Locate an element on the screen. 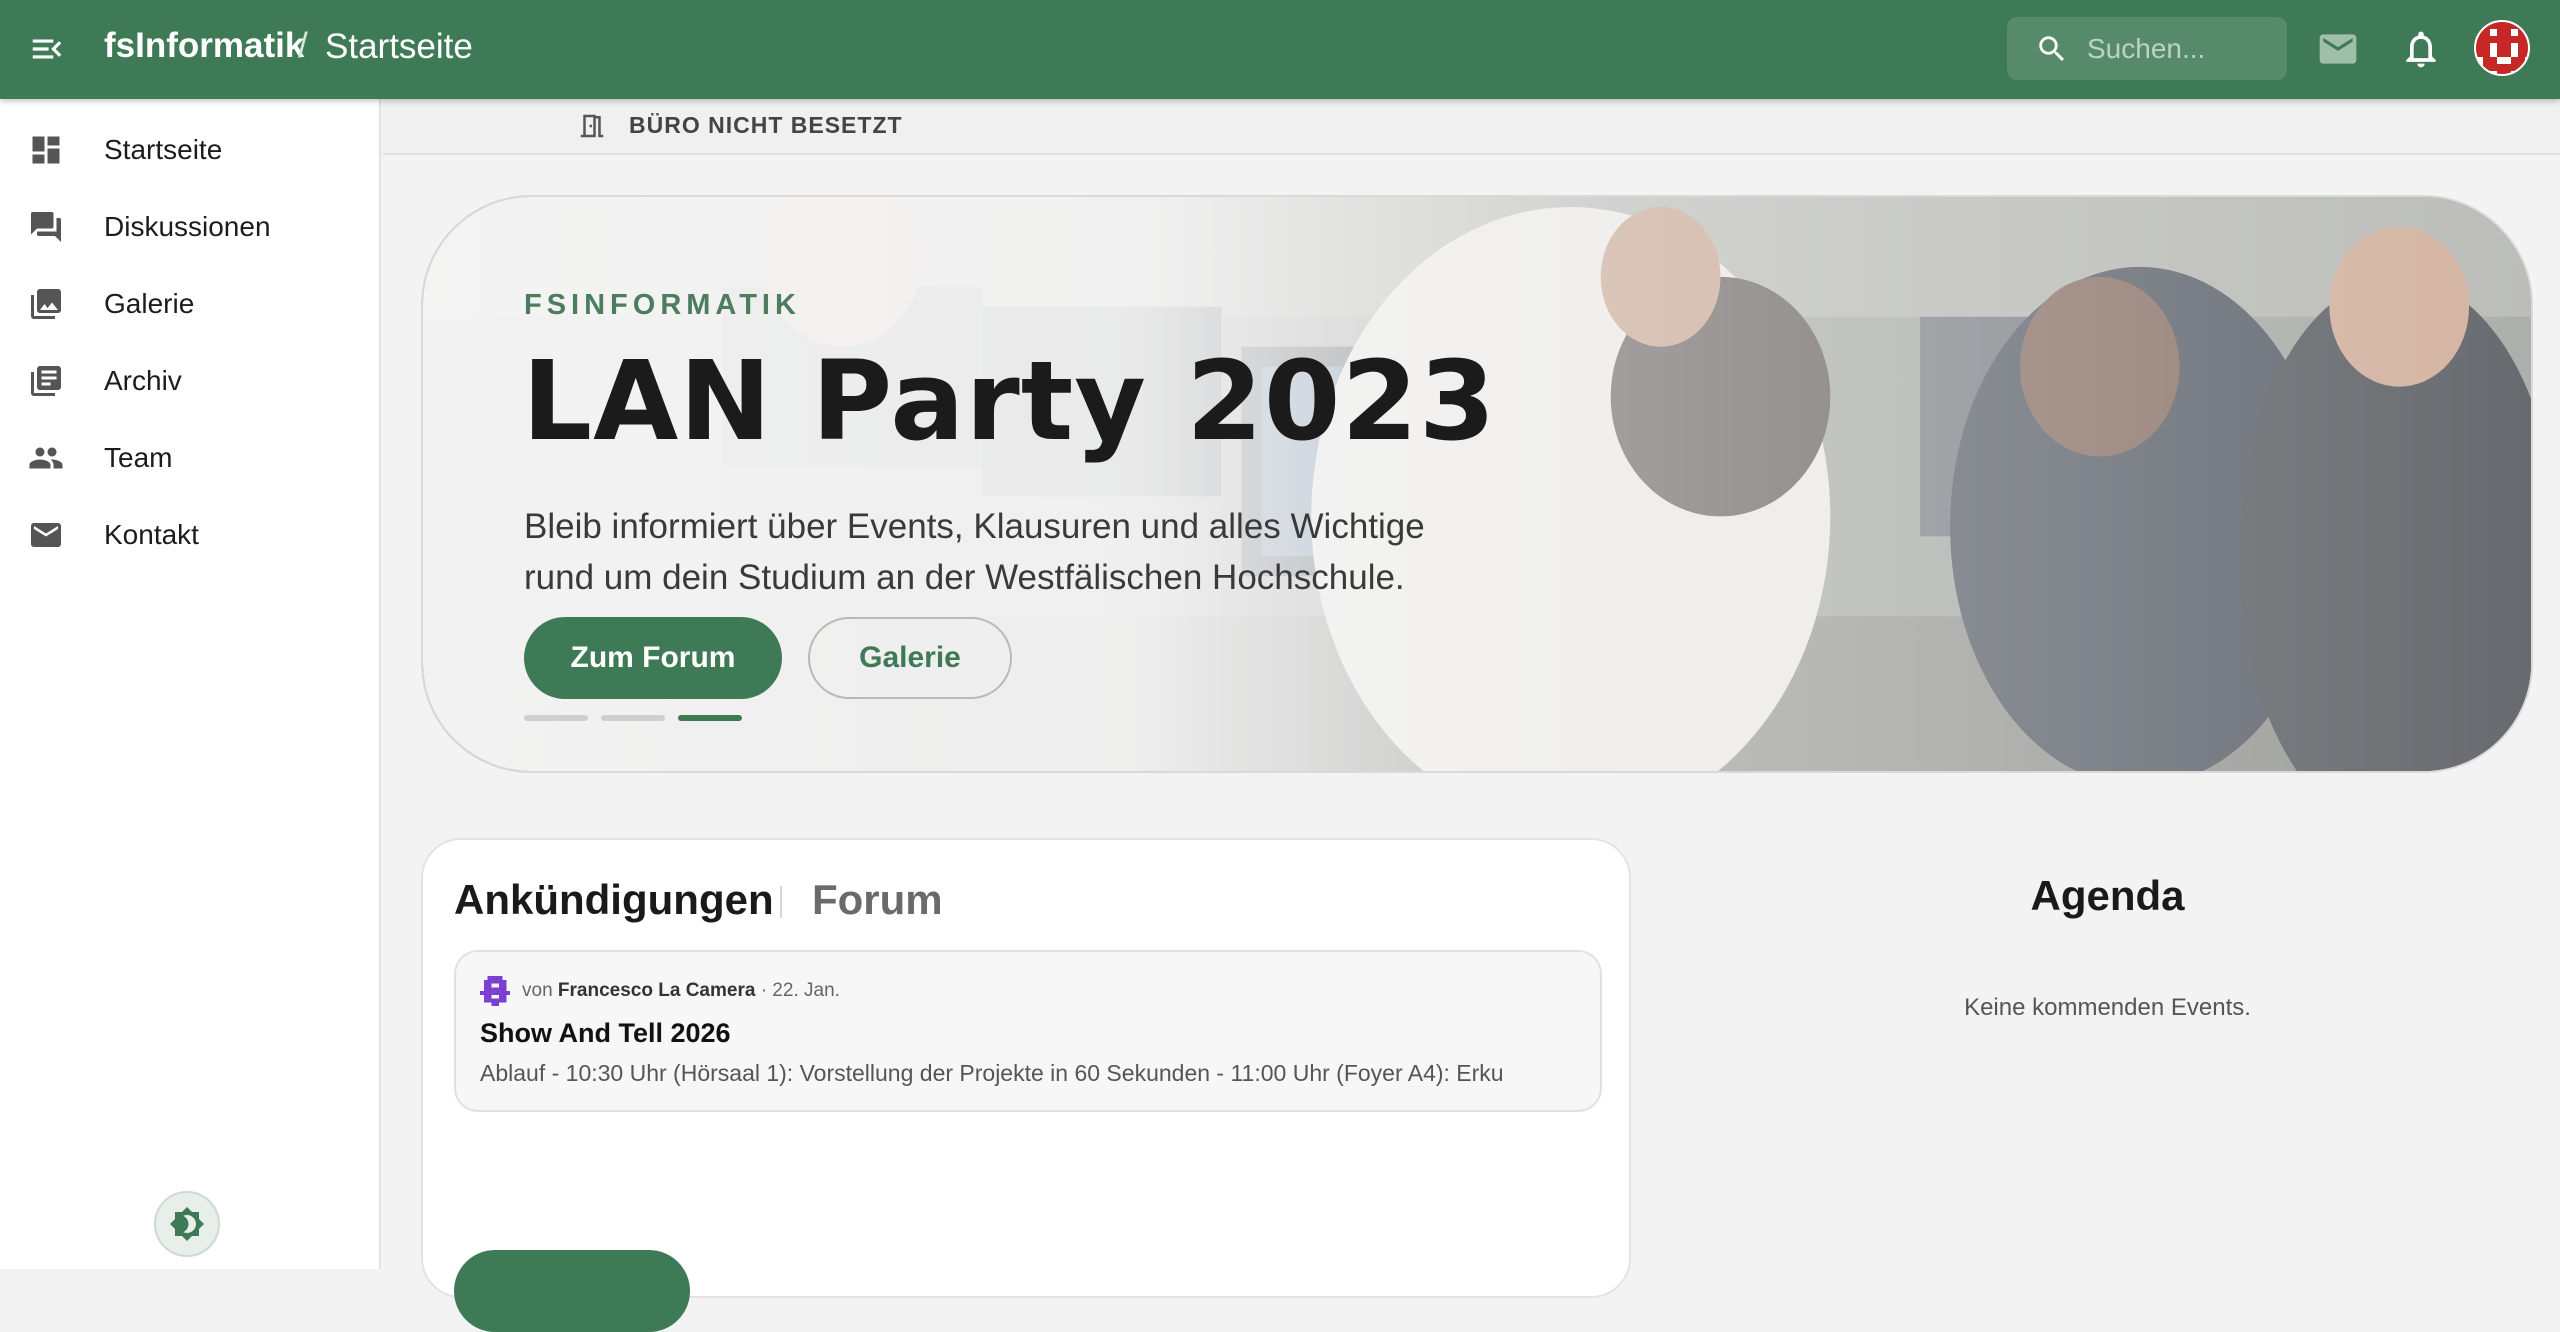  messages-icon is located at coordinates (2338, 49).